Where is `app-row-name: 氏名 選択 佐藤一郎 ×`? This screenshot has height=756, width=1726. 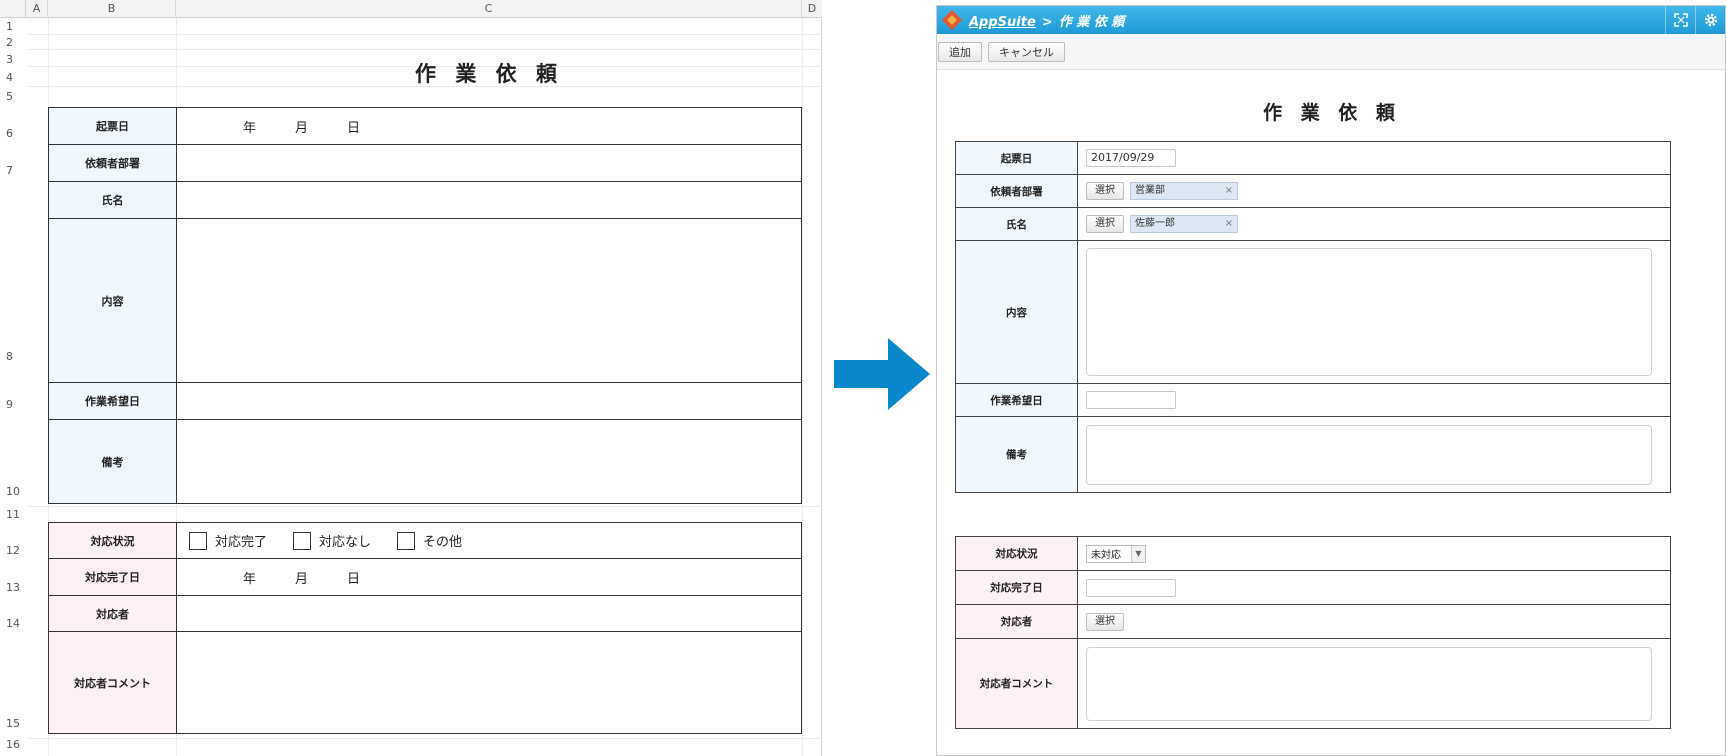 app-row-name: 氏名 選択 佐藤一郎 × is located at coordinates (1313, 224).